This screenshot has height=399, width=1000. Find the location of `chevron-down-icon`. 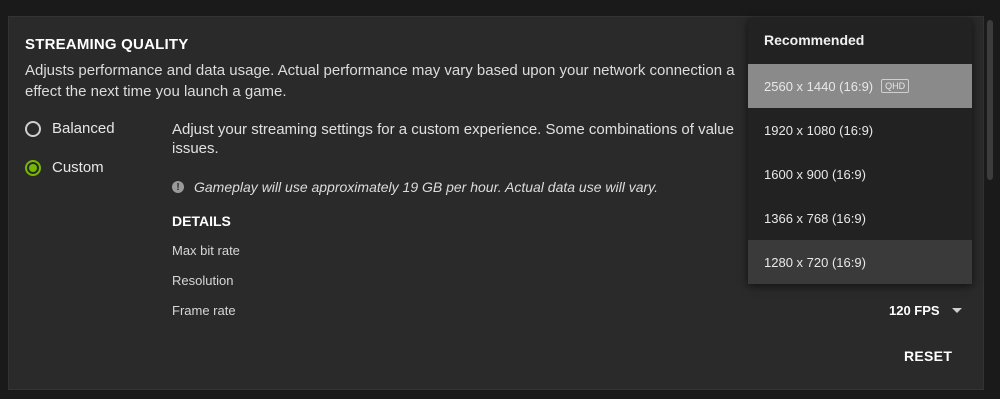

chevron-down-icon is located at coordinates (956, 310).